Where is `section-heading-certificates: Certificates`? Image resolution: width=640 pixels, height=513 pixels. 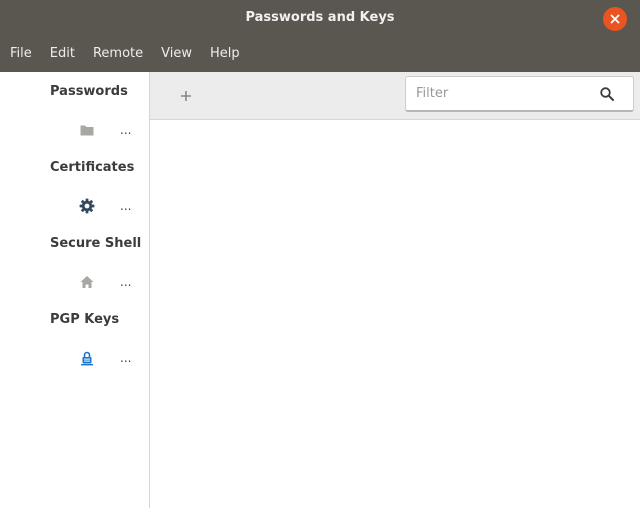
section-heading-certificates: Certificates is located at coordinates (92, 167).